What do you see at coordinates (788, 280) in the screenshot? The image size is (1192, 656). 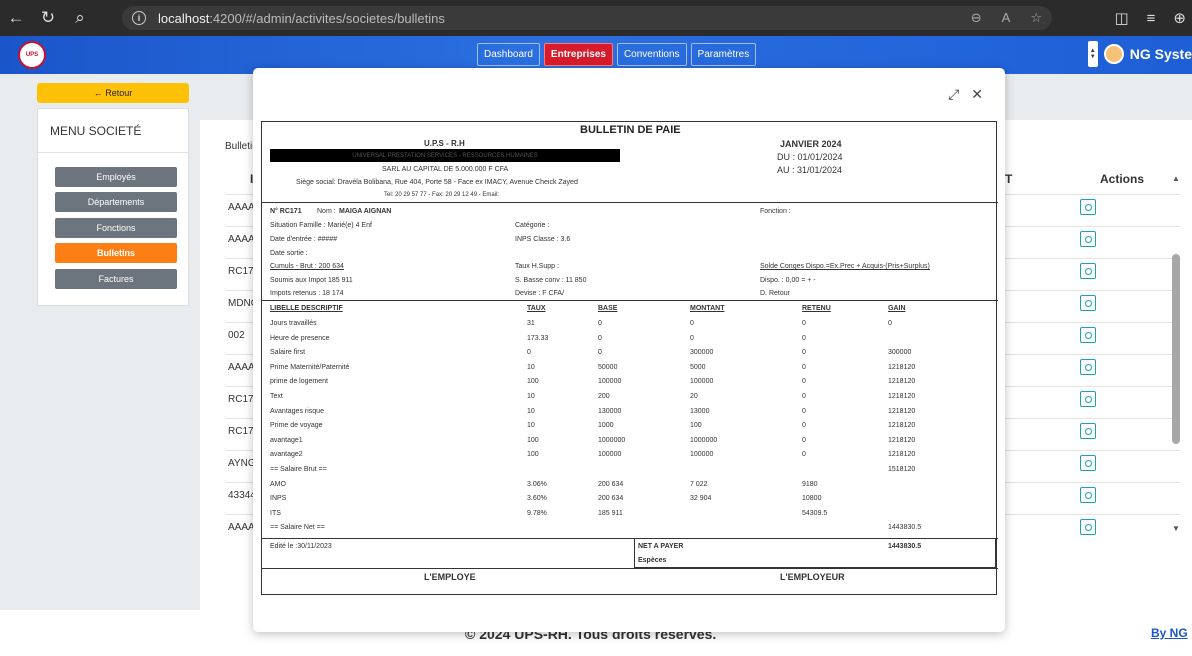 I see `dispo: Dispo. : 0,00 = + -` at bounding box center [788, 280].